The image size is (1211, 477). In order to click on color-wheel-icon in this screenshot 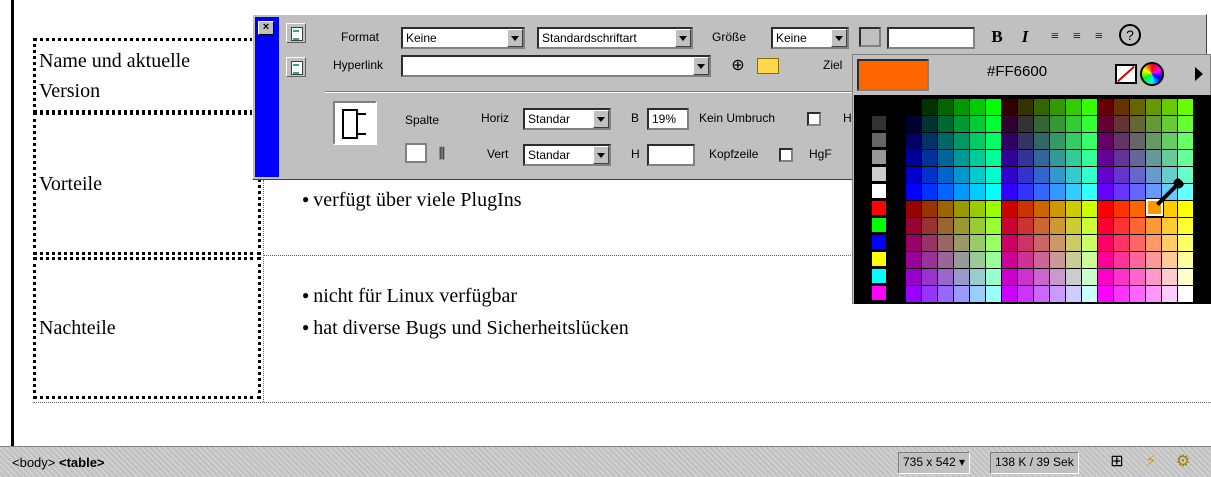, I will do `click(1152, 74)`.